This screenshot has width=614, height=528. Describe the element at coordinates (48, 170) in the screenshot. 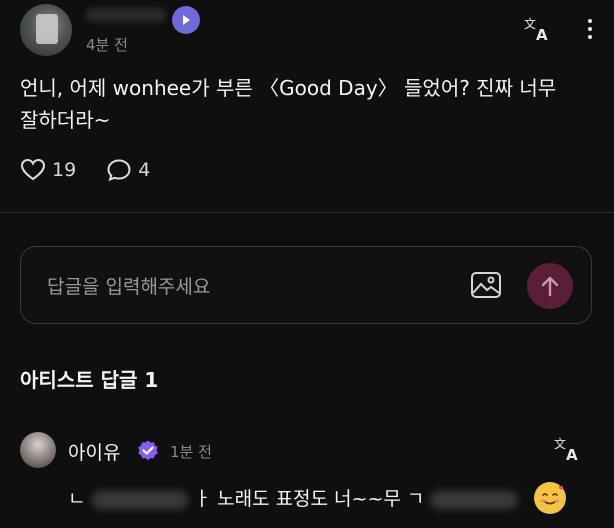

I see `like-button: 19` at that location.